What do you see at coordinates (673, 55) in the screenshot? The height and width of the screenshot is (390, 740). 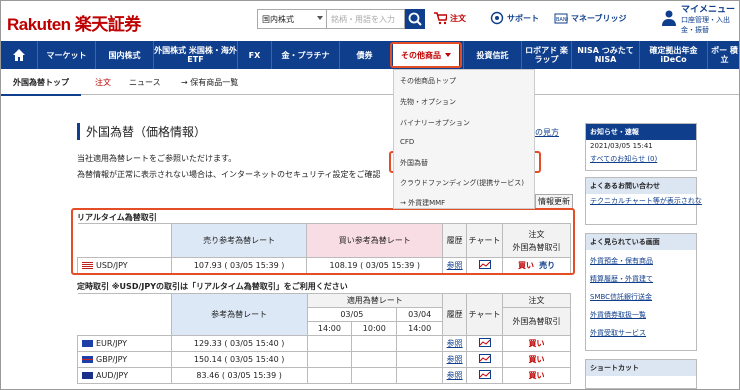 I see `nav-ideco: 確定拠出年金 iDeCo` at bounding box center [673, 55].